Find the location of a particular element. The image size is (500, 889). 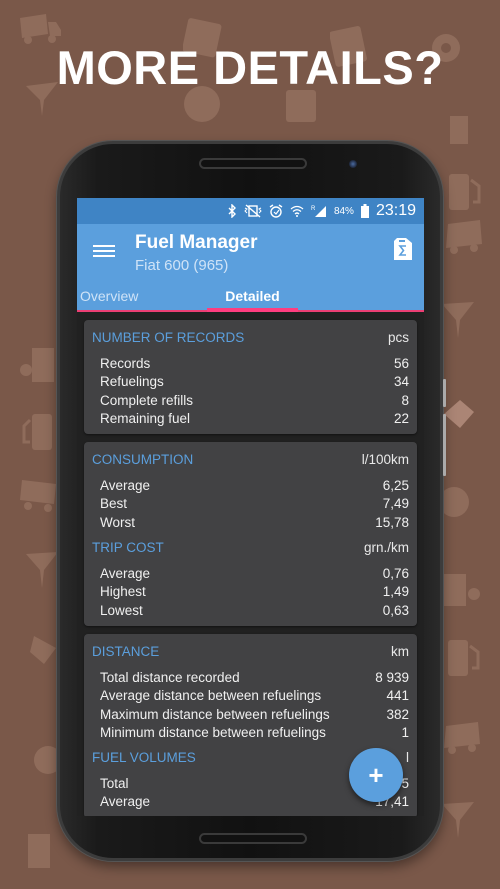

stat-value: 56 is located at coordinates (401, 363).